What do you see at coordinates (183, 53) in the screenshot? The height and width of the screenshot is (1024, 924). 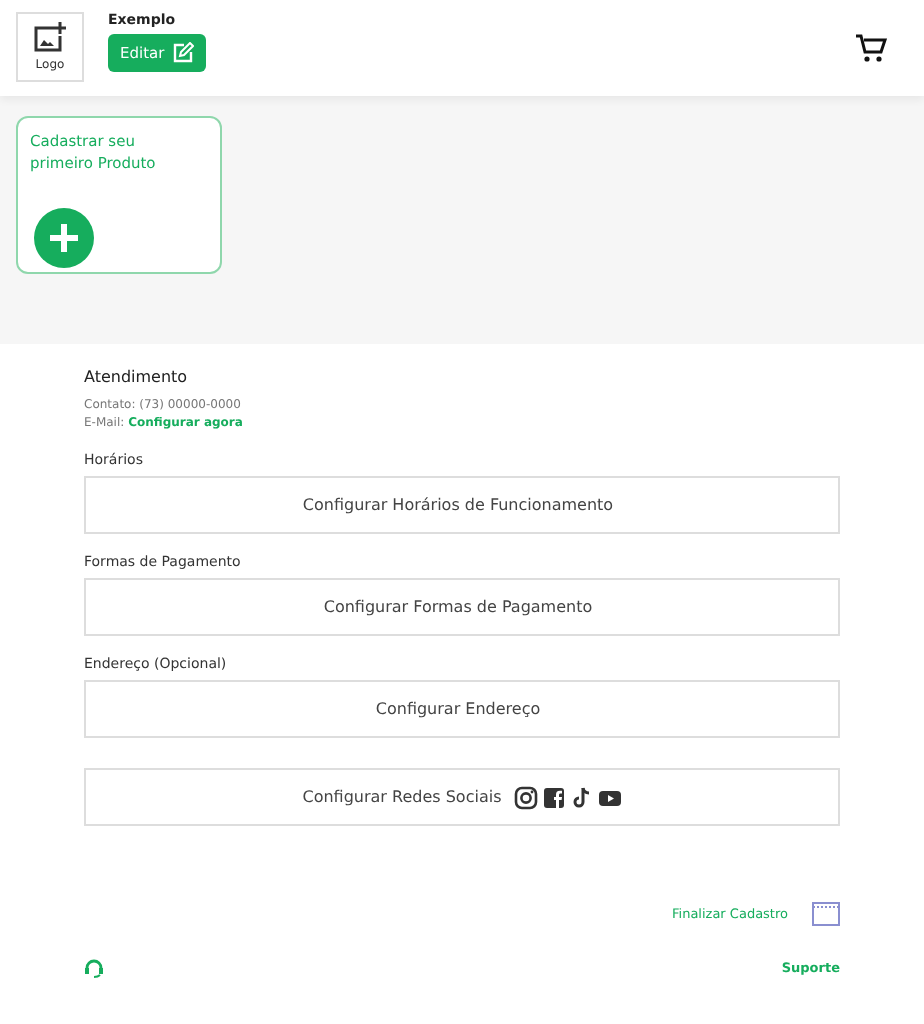 I see `edit-icon` at bounding box center [183, 53].